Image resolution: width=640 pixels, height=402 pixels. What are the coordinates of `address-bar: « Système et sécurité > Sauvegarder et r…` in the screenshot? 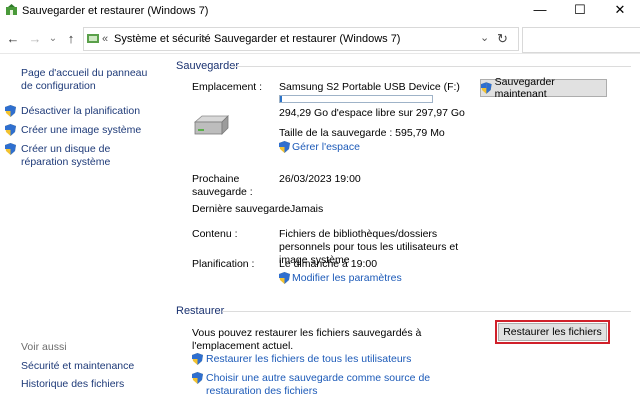 It's located at (301, 39).